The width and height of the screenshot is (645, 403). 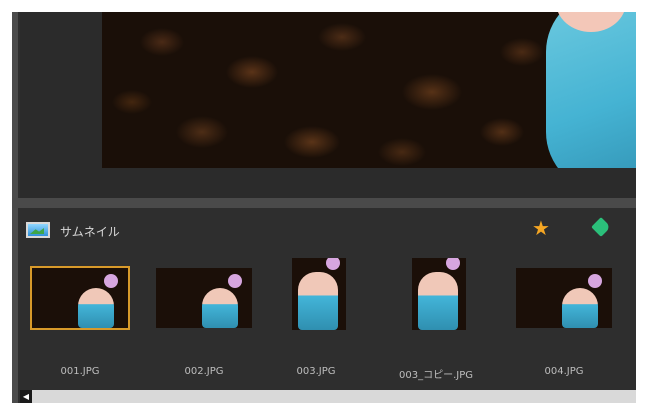 I want to click on thumbnail-filename: 004.JPG, so click(x=564, y=371).